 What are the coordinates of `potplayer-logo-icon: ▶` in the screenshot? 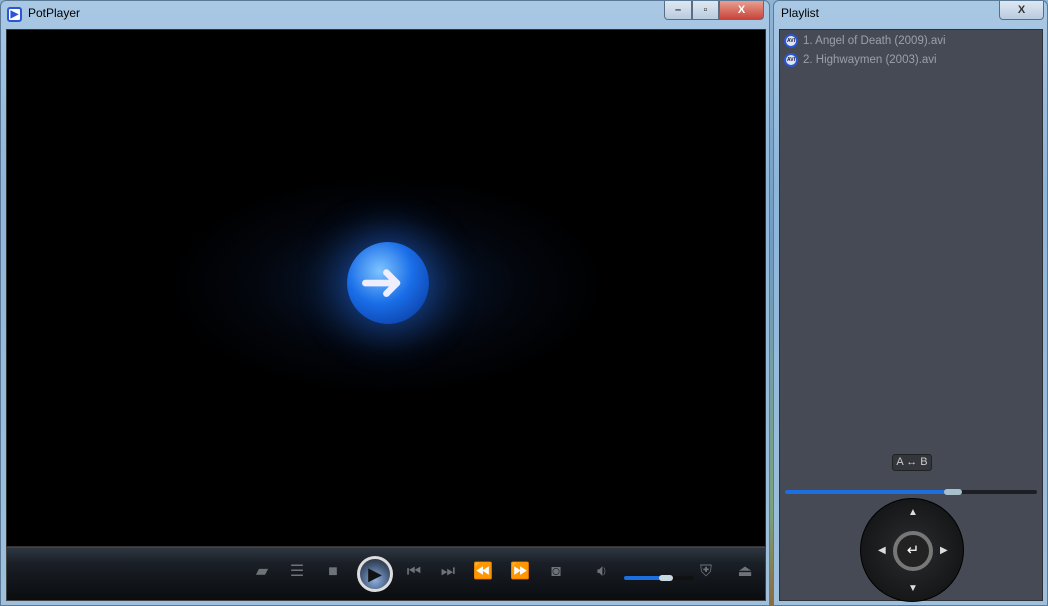 It's located at (14, 14).